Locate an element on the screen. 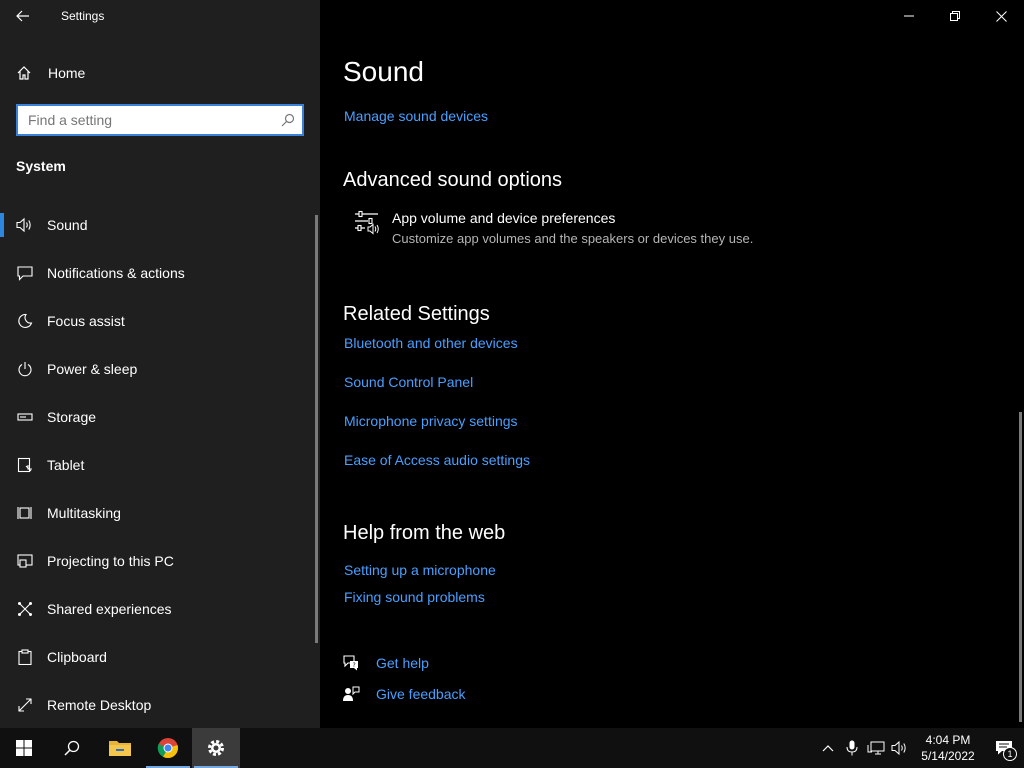 This screenshot has height=768, width=1024. minimize-icon is located at coordinates (909, 16).